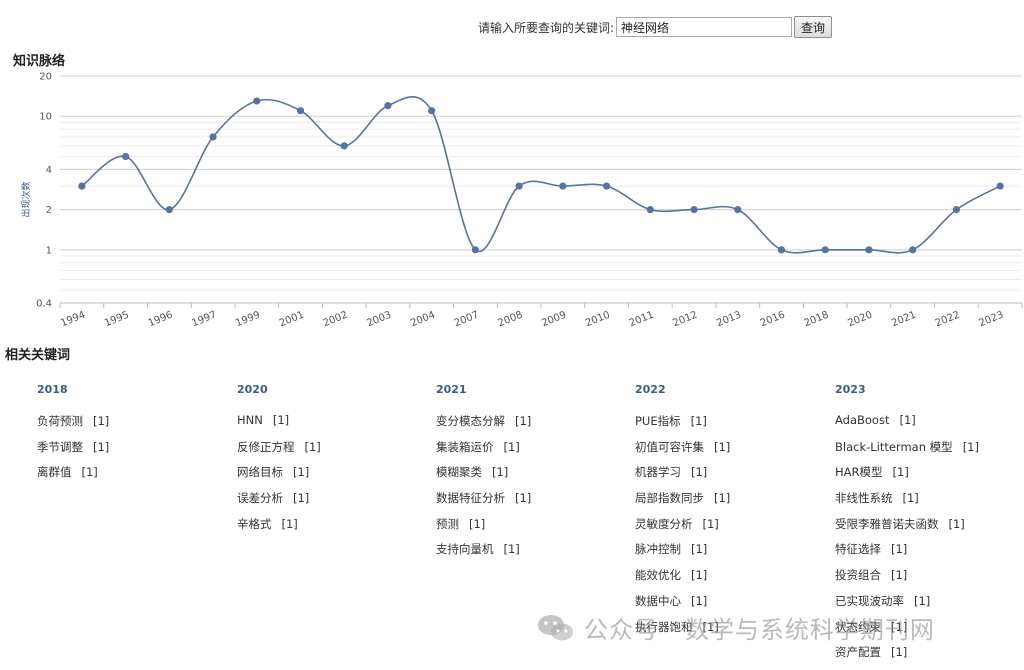 The height and width of the screenshot is (670, 1024). Describe the element at coordinates (669, 498) in the screenshot. I see `keyword-term: 局部指数同步` at that location.